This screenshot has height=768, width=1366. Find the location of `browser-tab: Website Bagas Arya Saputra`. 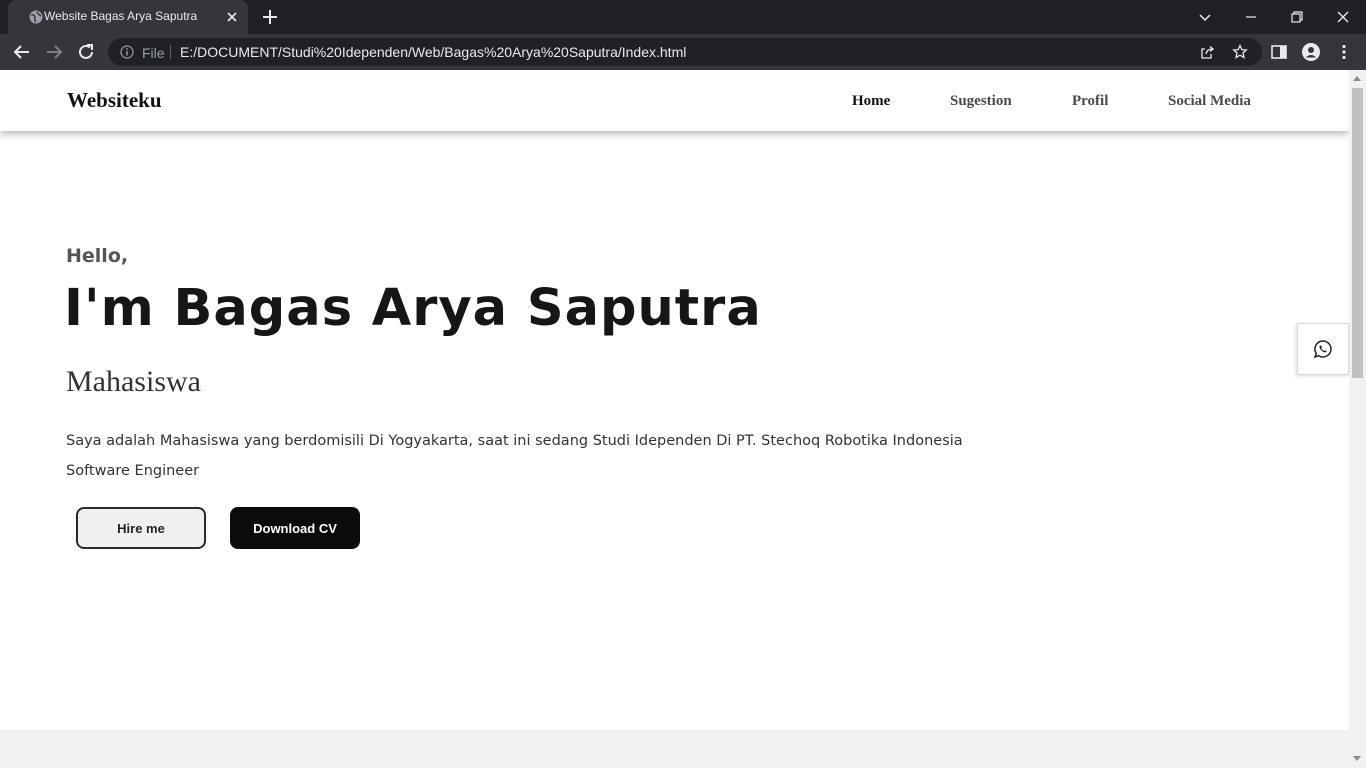

browser-tab: Website Bagas Arya Saputra is located at coordinates (128, 17).